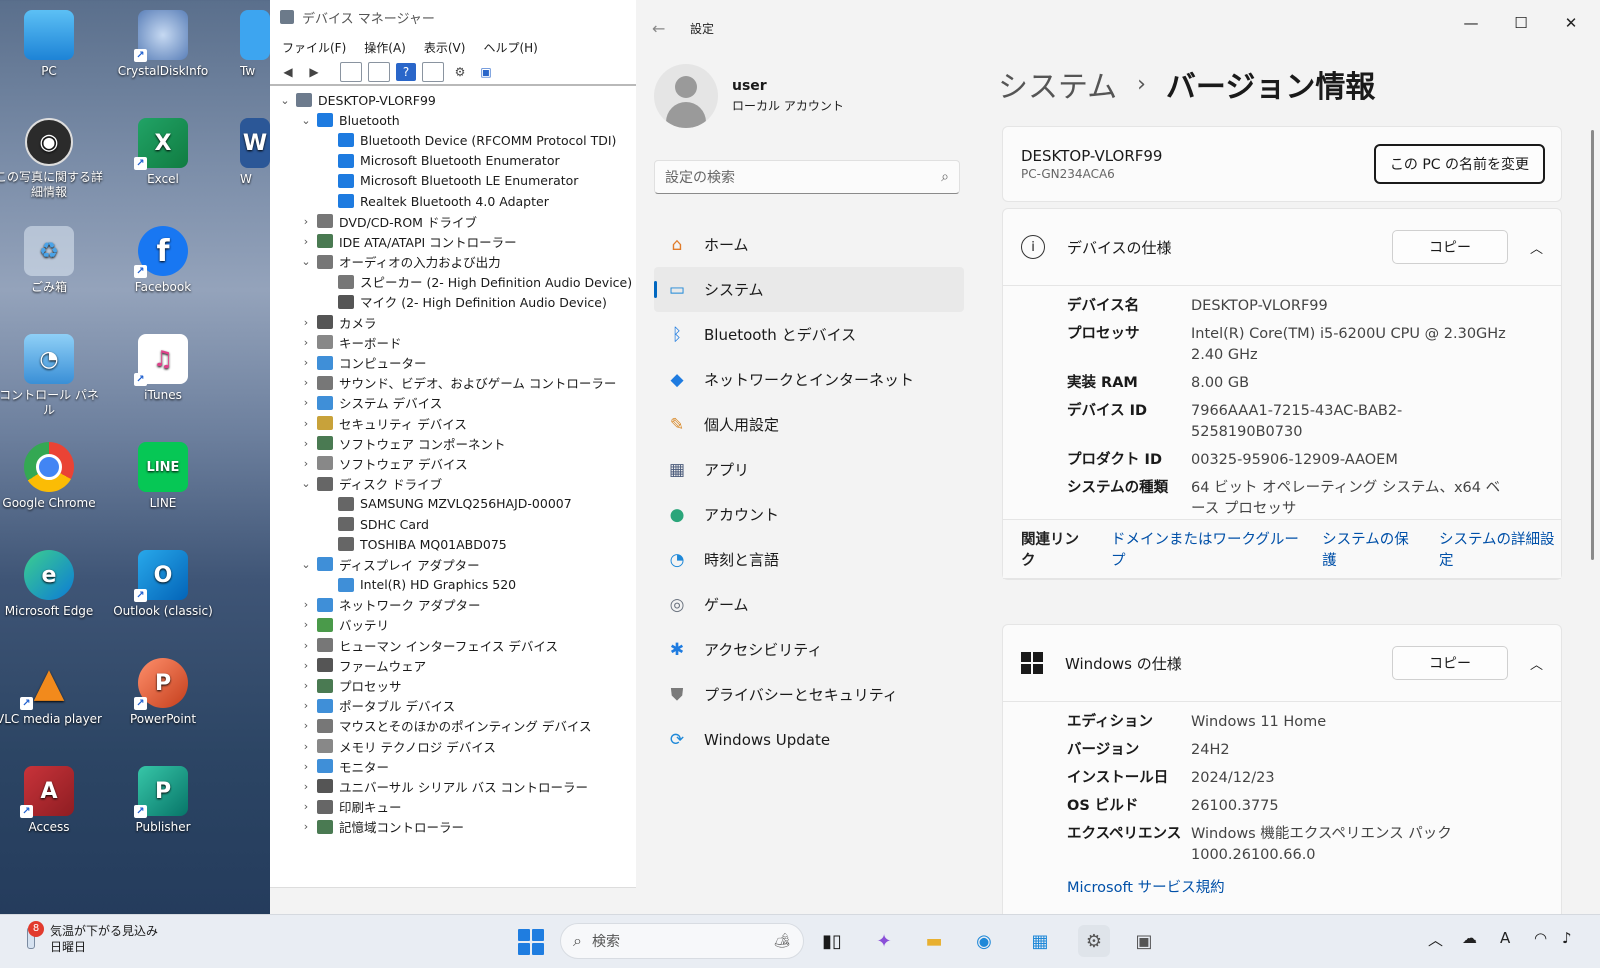 Image resolution: width=1600 pixels, height=968 pixels. Describe the element at coordinates (1351, 750) in the screenshot. I see `spec-value: 24H2` at that location.